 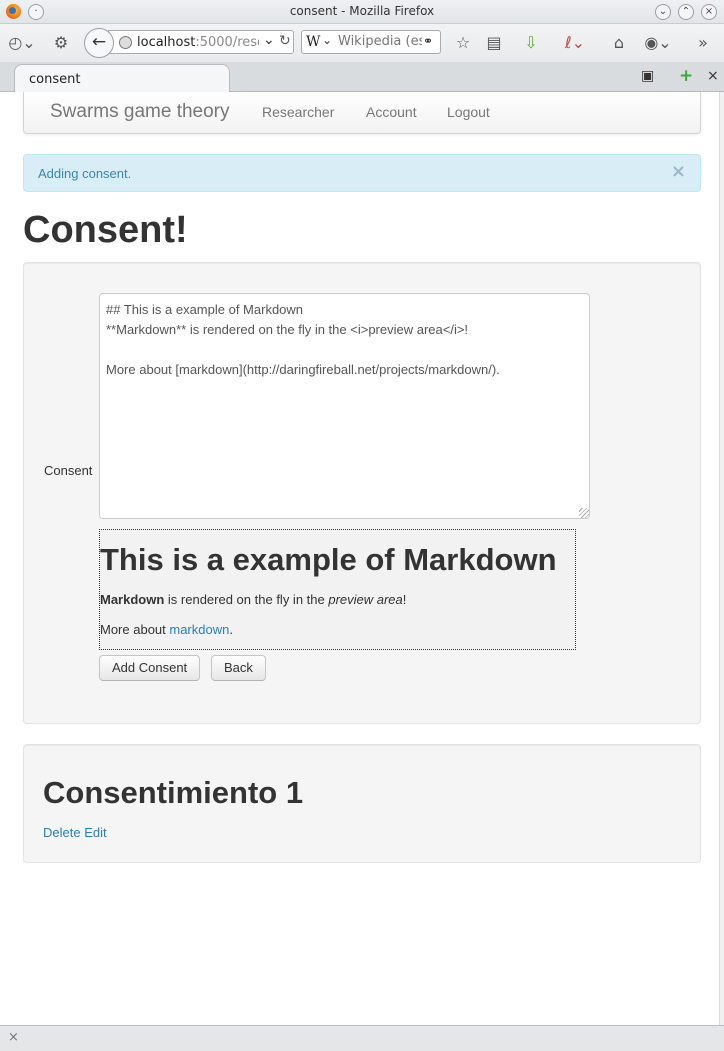 What do you see at coordinates (61, 43) in the screenshot?
I see `addon-icon: ⚙` at bounding box center [61, 43].